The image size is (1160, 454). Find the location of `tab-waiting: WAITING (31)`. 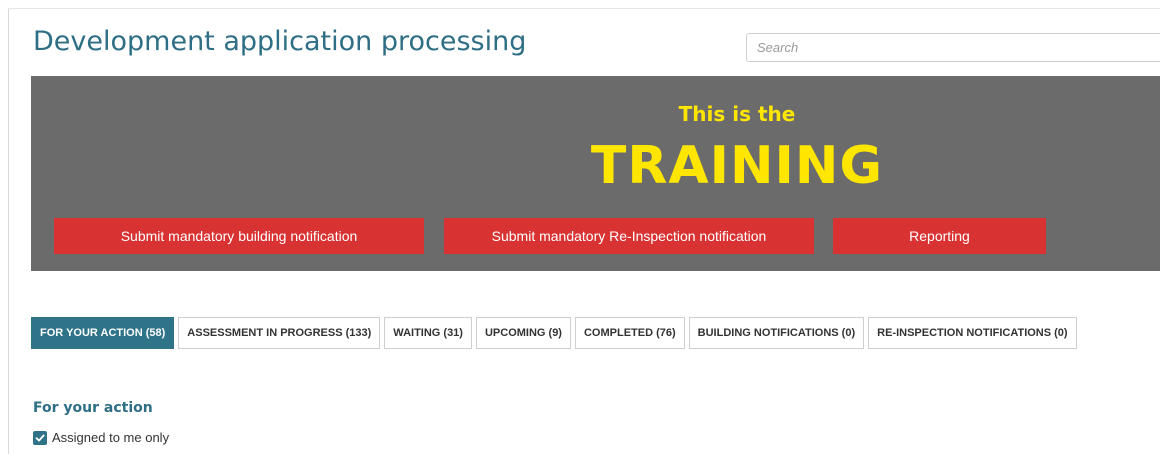

tab-waiting: WAITING (31) is located at coordinates (428, 333).